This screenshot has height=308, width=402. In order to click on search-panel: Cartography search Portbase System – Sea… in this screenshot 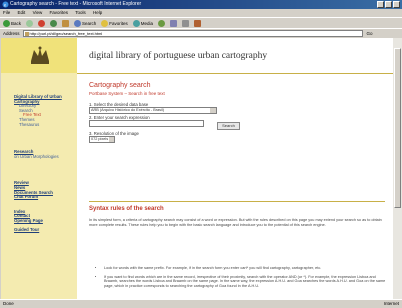, I will do `click(239, 112)`.